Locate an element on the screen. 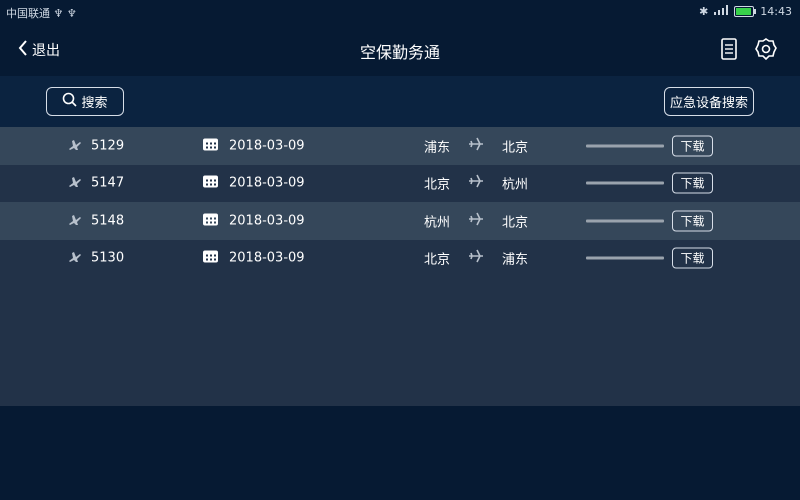 Image resolution: width=800 pixels, height=500 pixels. carrier-label: 中国联通 ♆ ♆ is located at coordinates (41, 13).